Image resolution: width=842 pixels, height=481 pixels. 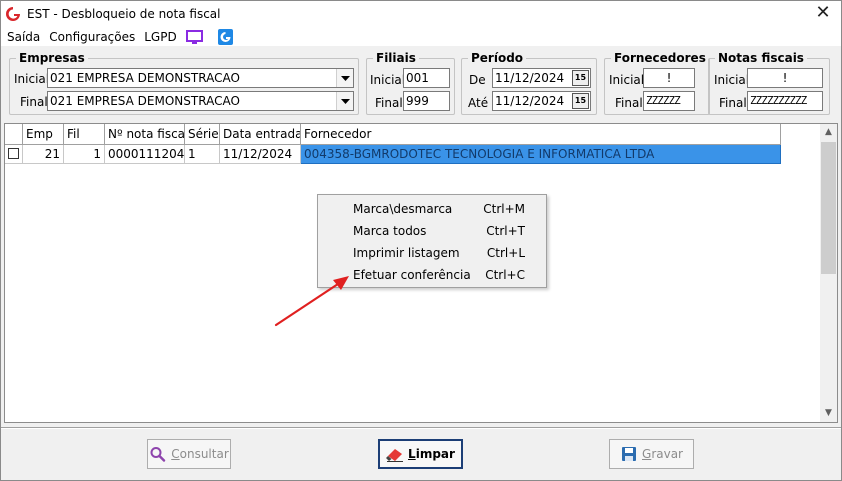 I want to click on empresa-inicial-value: 021 EMPRESA DEMONSTRACAO, so click(x=145, y=78).